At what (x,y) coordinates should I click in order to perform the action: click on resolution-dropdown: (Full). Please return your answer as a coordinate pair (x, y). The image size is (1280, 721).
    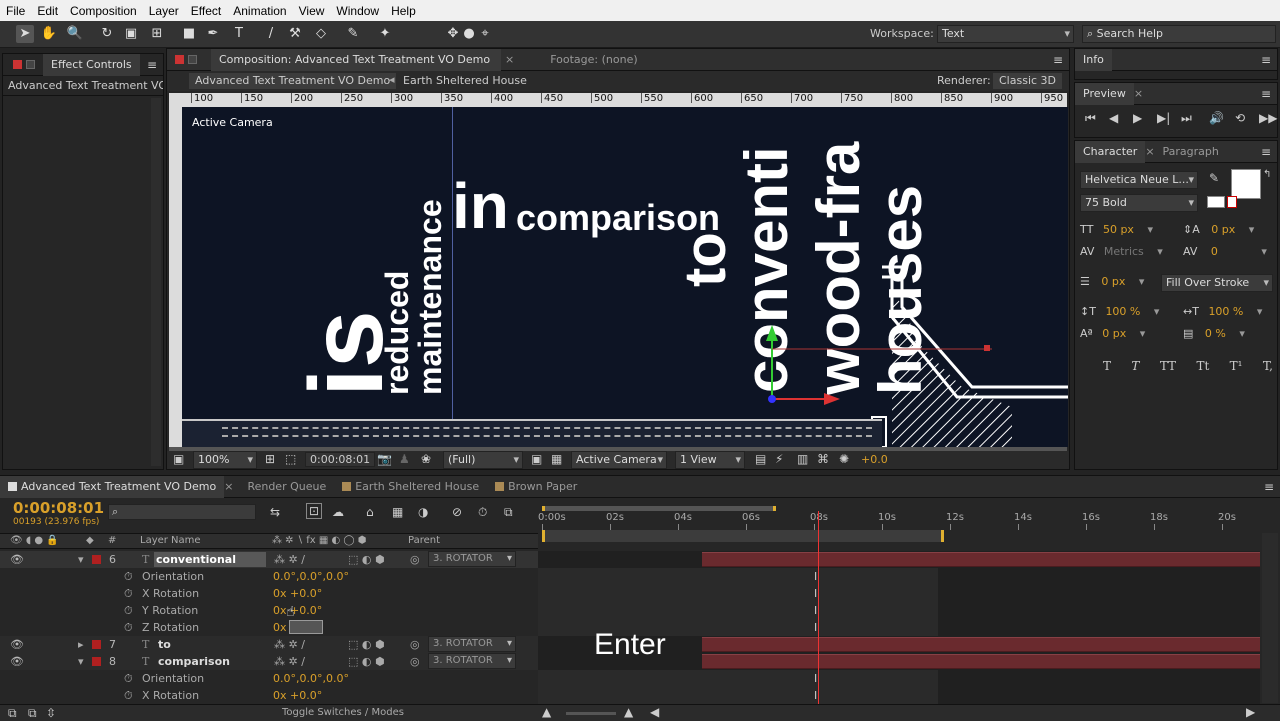
    Looking at the image, I should click on (483, 460).